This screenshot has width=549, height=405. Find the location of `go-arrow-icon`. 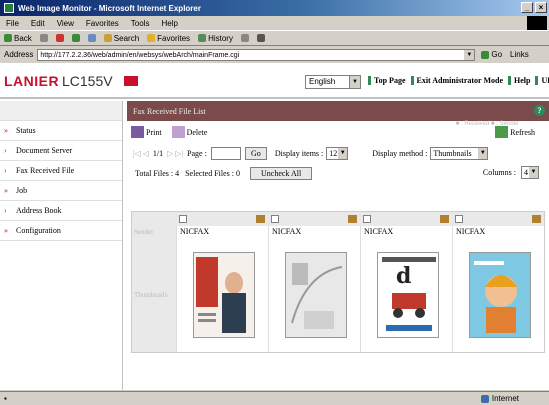

go-arrow-icon is located at coordinates (485, 54).